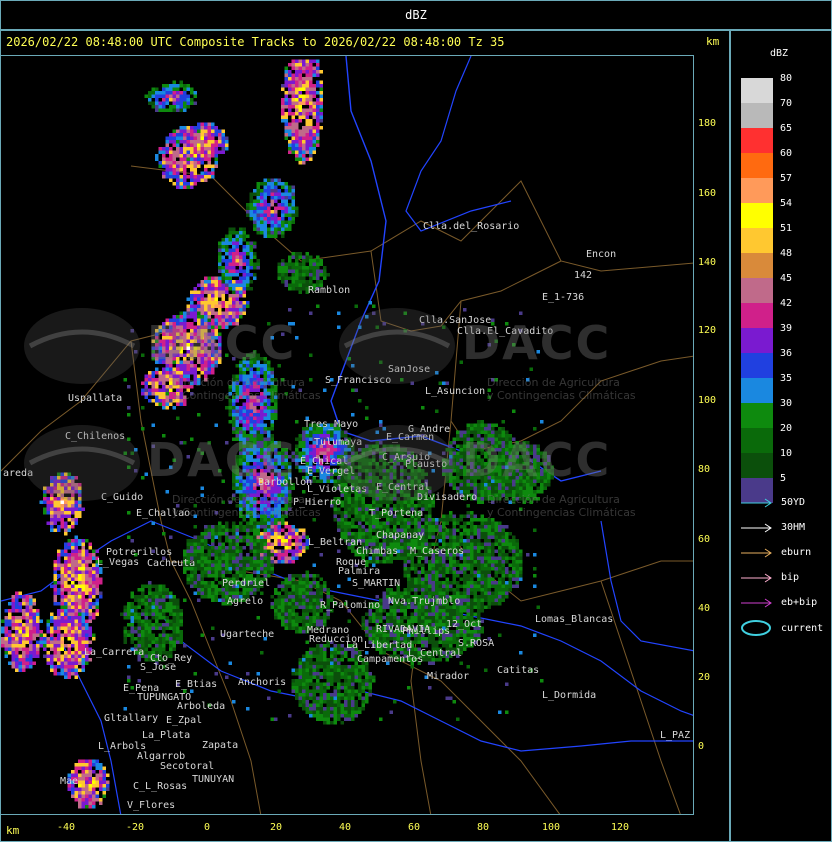  I want to click on place-label: L_PAZ, so click(675, 735).